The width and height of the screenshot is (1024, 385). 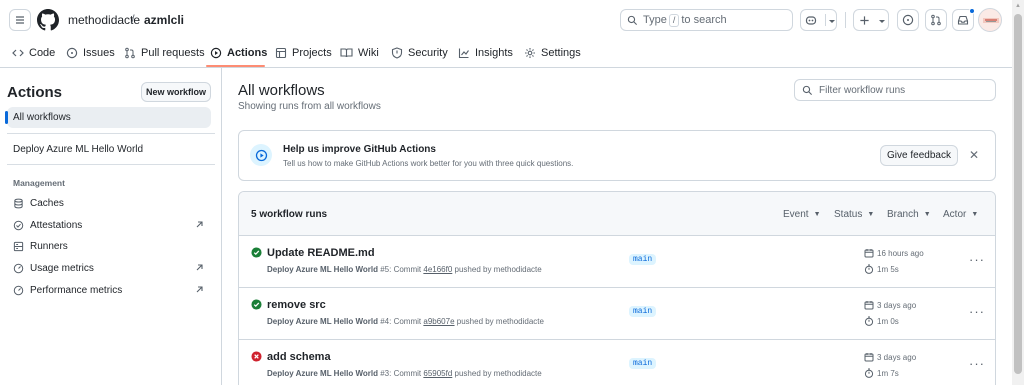 What do you see at coordinates (437, 269) in the screenshot?
I see `commit-sha-link: 4e166f0` at bounding box center [437, 269].